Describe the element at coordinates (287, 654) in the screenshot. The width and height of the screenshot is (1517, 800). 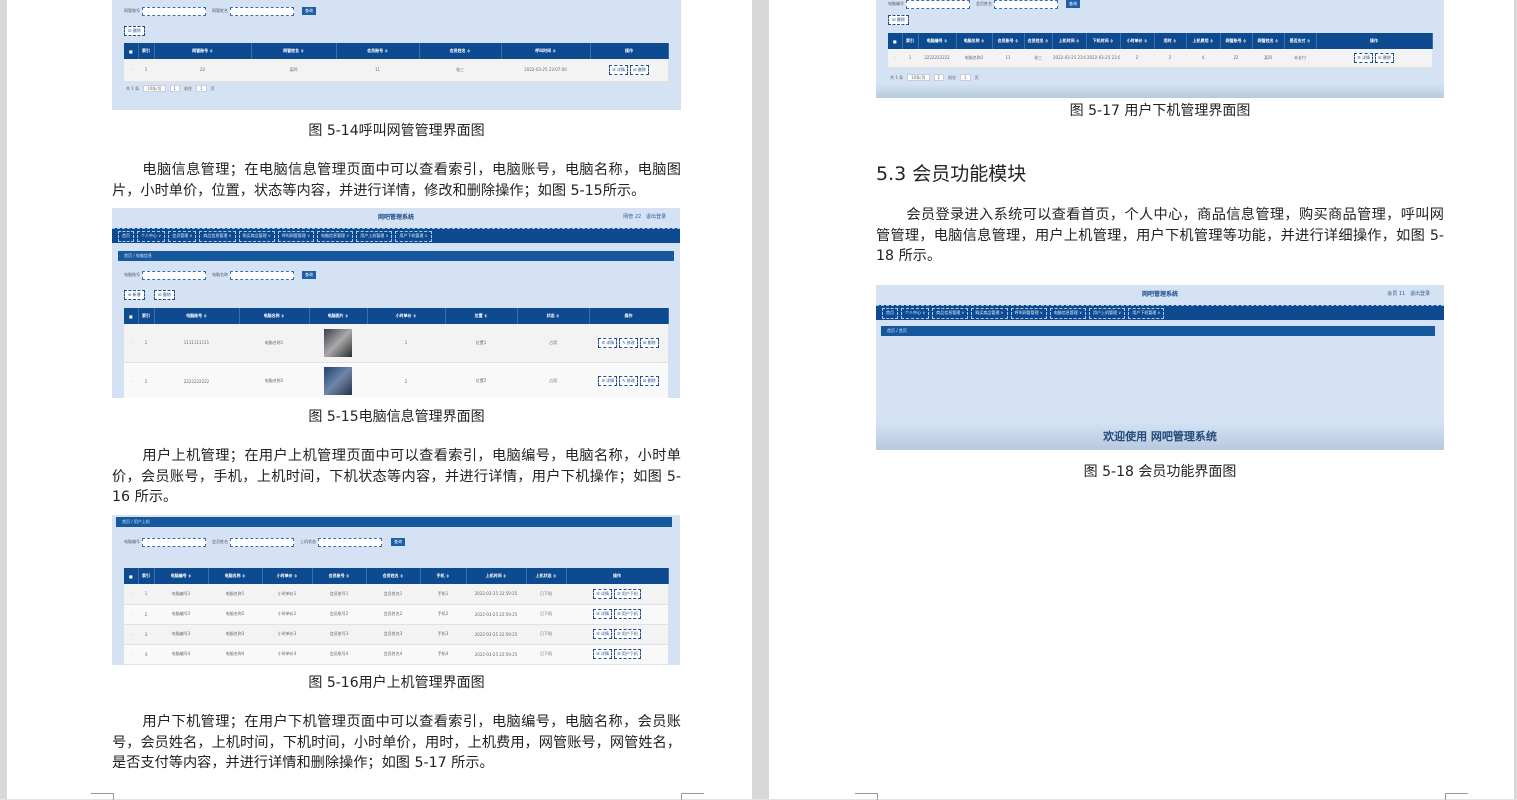
I see `table-cell: 小时单价4` at that location.